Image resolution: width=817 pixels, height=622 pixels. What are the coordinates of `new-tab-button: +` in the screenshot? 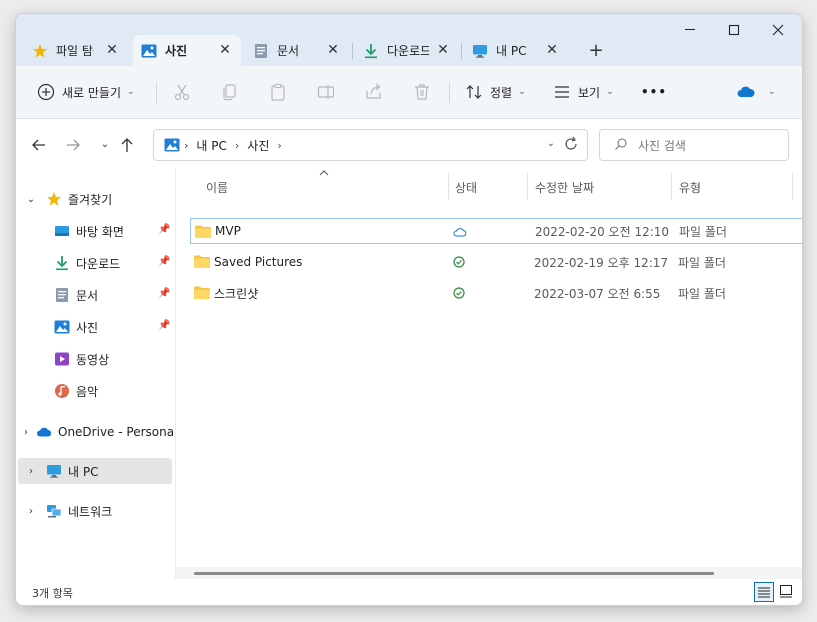 It's located at (596, 51).